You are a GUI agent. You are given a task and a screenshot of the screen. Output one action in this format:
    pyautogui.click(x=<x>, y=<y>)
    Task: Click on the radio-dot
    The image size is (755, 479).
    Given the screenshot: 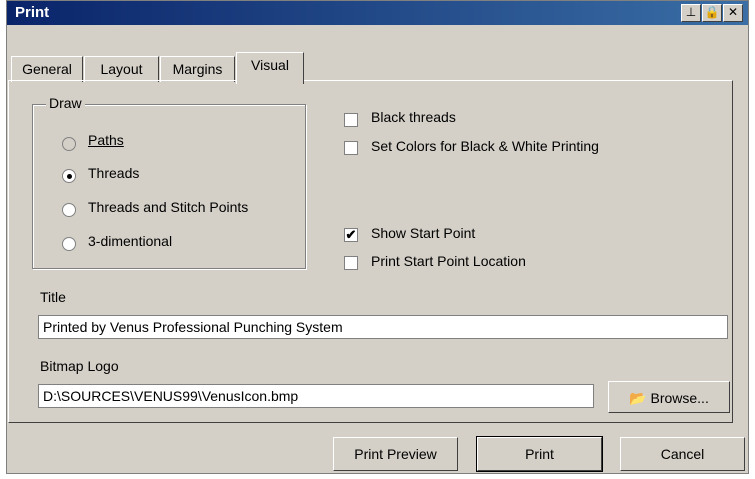 What is the action you would take?
    pyautogui.click(x=69, y=176)
    